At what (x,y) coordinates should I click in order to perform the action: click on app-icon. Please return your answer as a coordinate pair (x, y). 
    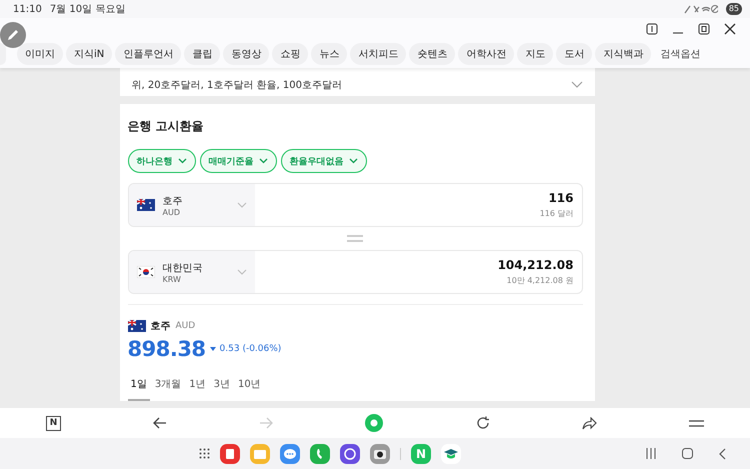
    Looking at the image, I should click on (380, 454).